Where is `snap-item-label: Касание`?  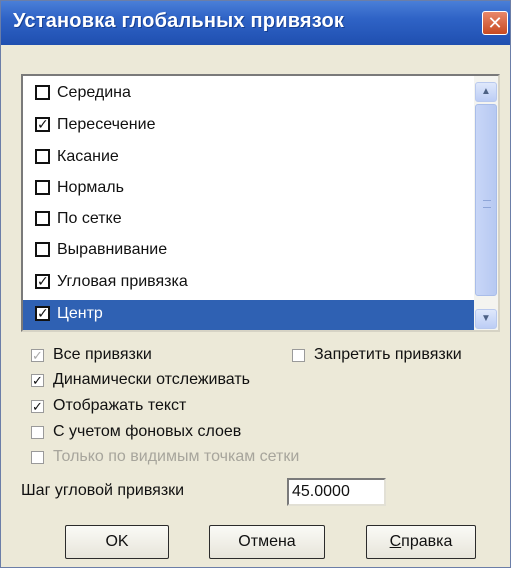
snap-item-label: Касание is located at coordinates (88, 156).